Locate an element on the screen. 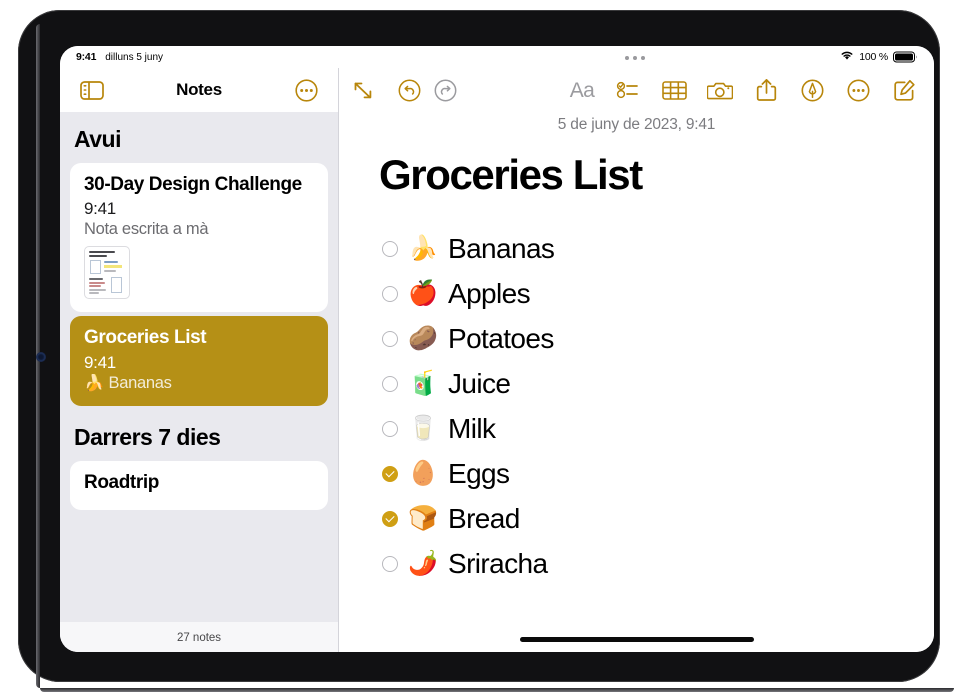 The image size is (958, 692). note-toolbar: Aa is located at coordinates (636, 90).